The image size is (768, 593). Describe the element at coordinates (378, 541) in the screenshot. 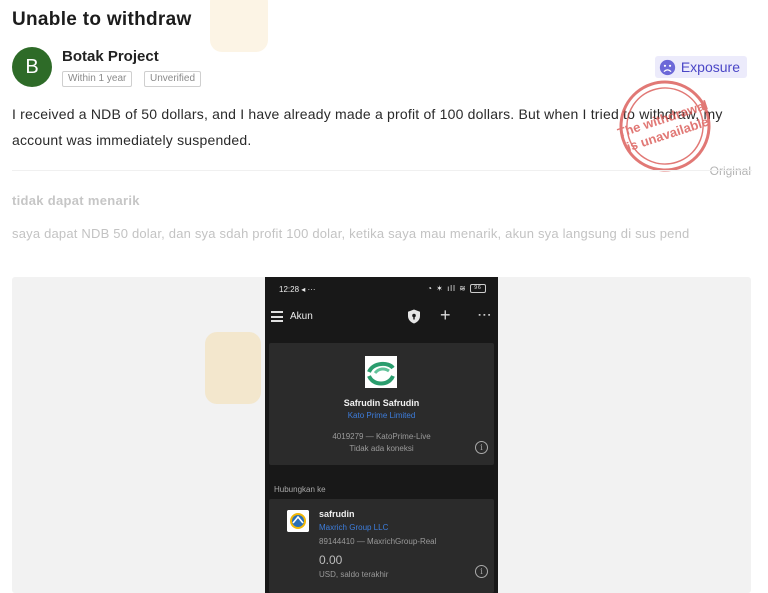

I see `linked-account-number: 89144410 — MaxrichGroup-Real` at that location.